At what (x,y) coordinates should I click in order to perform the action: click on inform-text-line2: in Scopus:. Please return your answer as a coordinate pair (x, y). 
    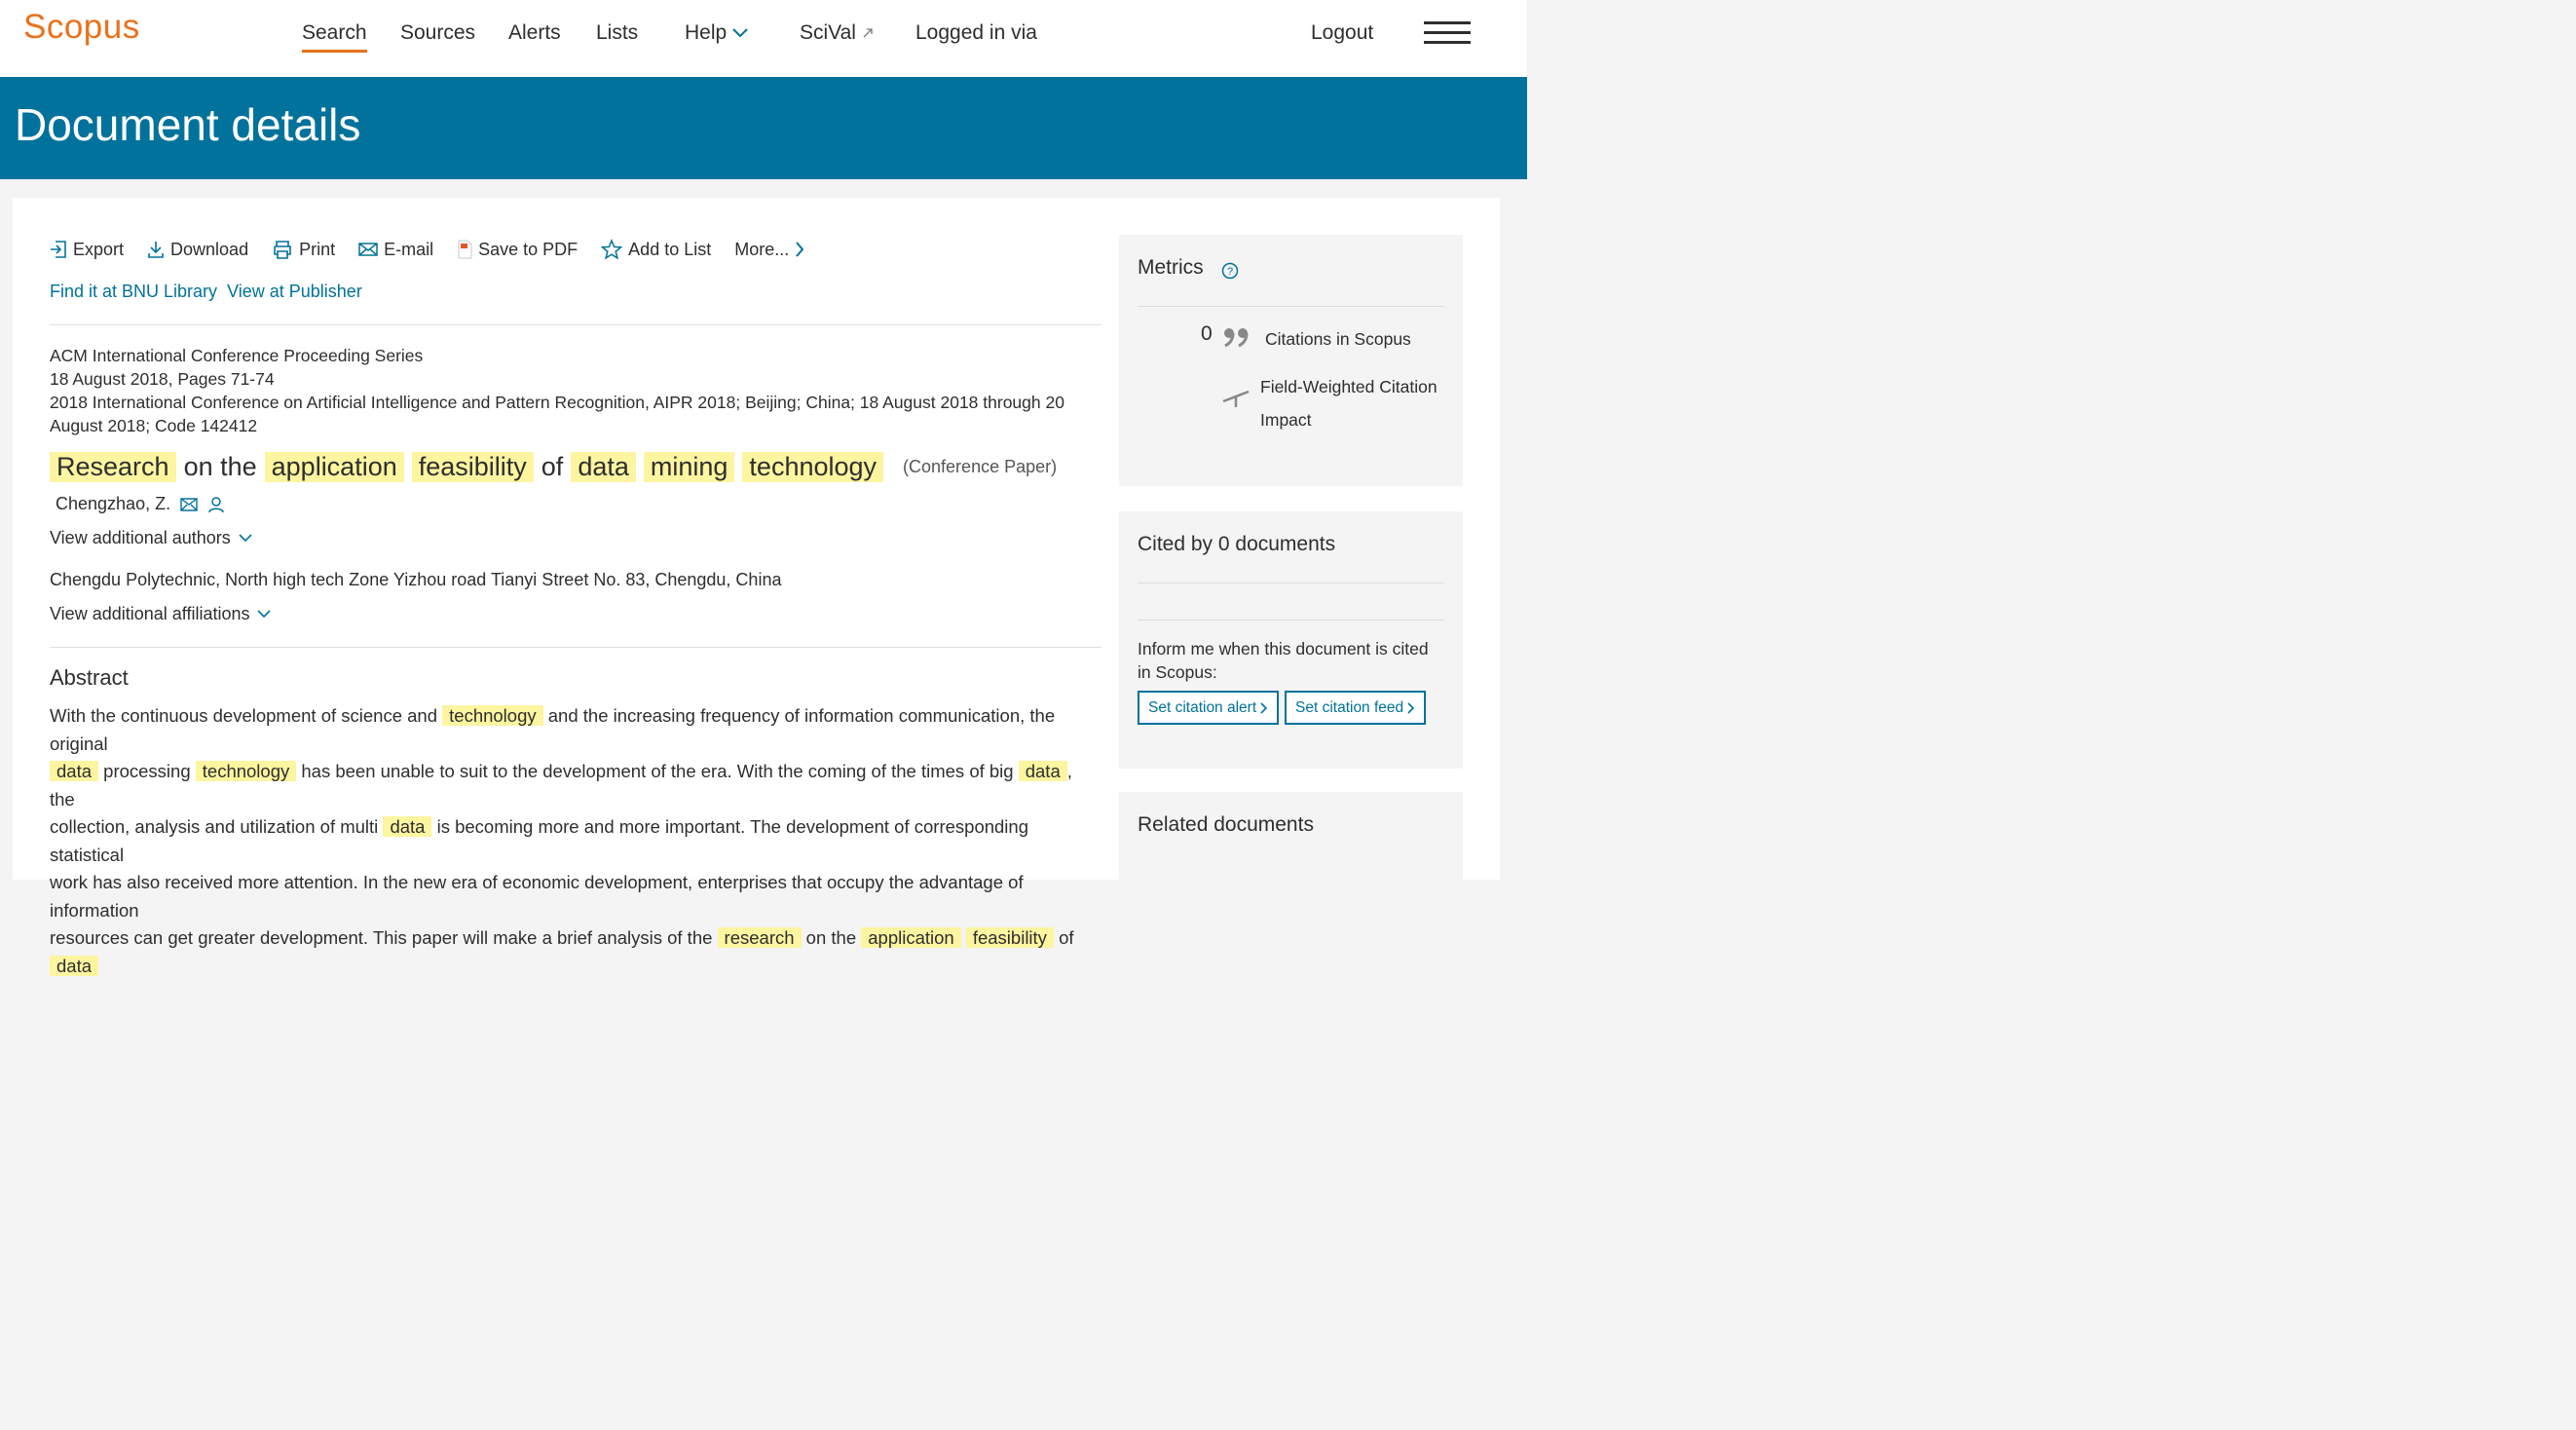
    Looking at the image, I should click on (1177, 672).